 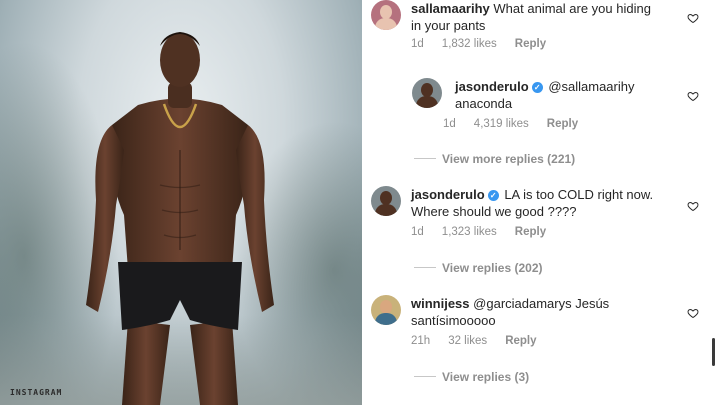 I want to click on comment-body-line1: @garciadamarys Jesús, so click(x=541, y=303).